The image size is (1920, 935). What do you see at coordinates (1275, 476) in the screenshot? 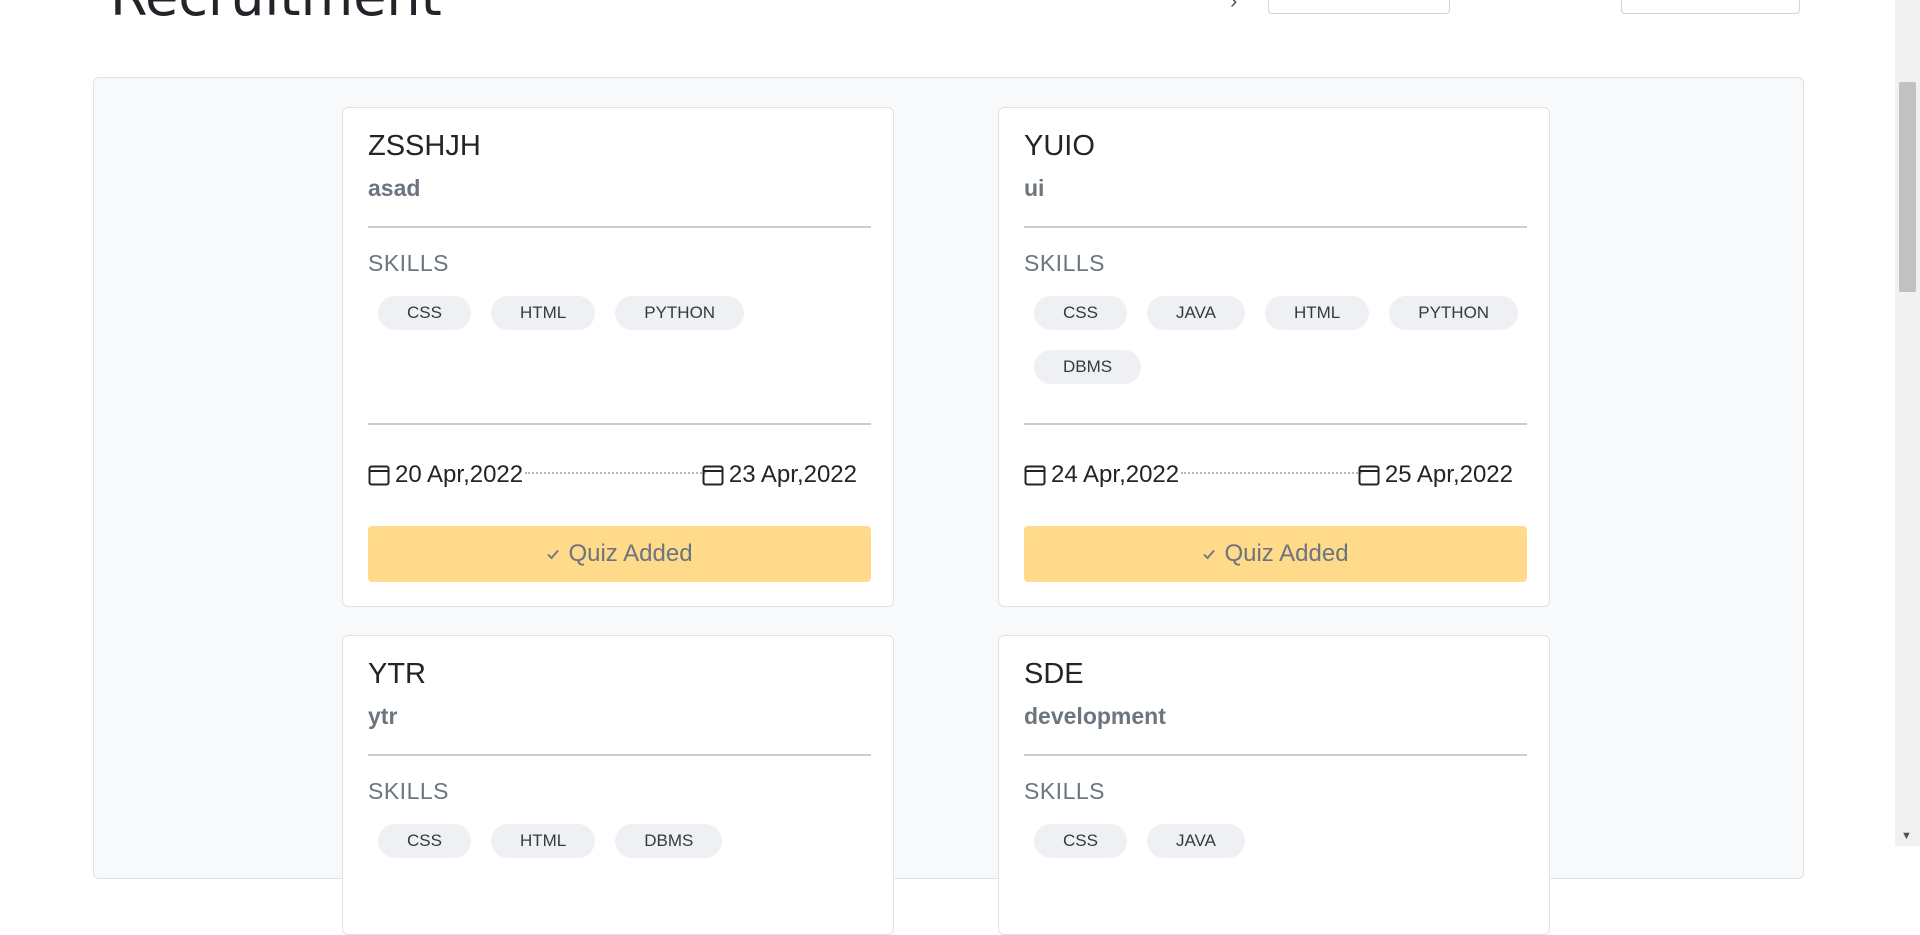
I see `date-range: 24 Apr,2022 25 Apr,2022` at bounding box center [1275, 476].